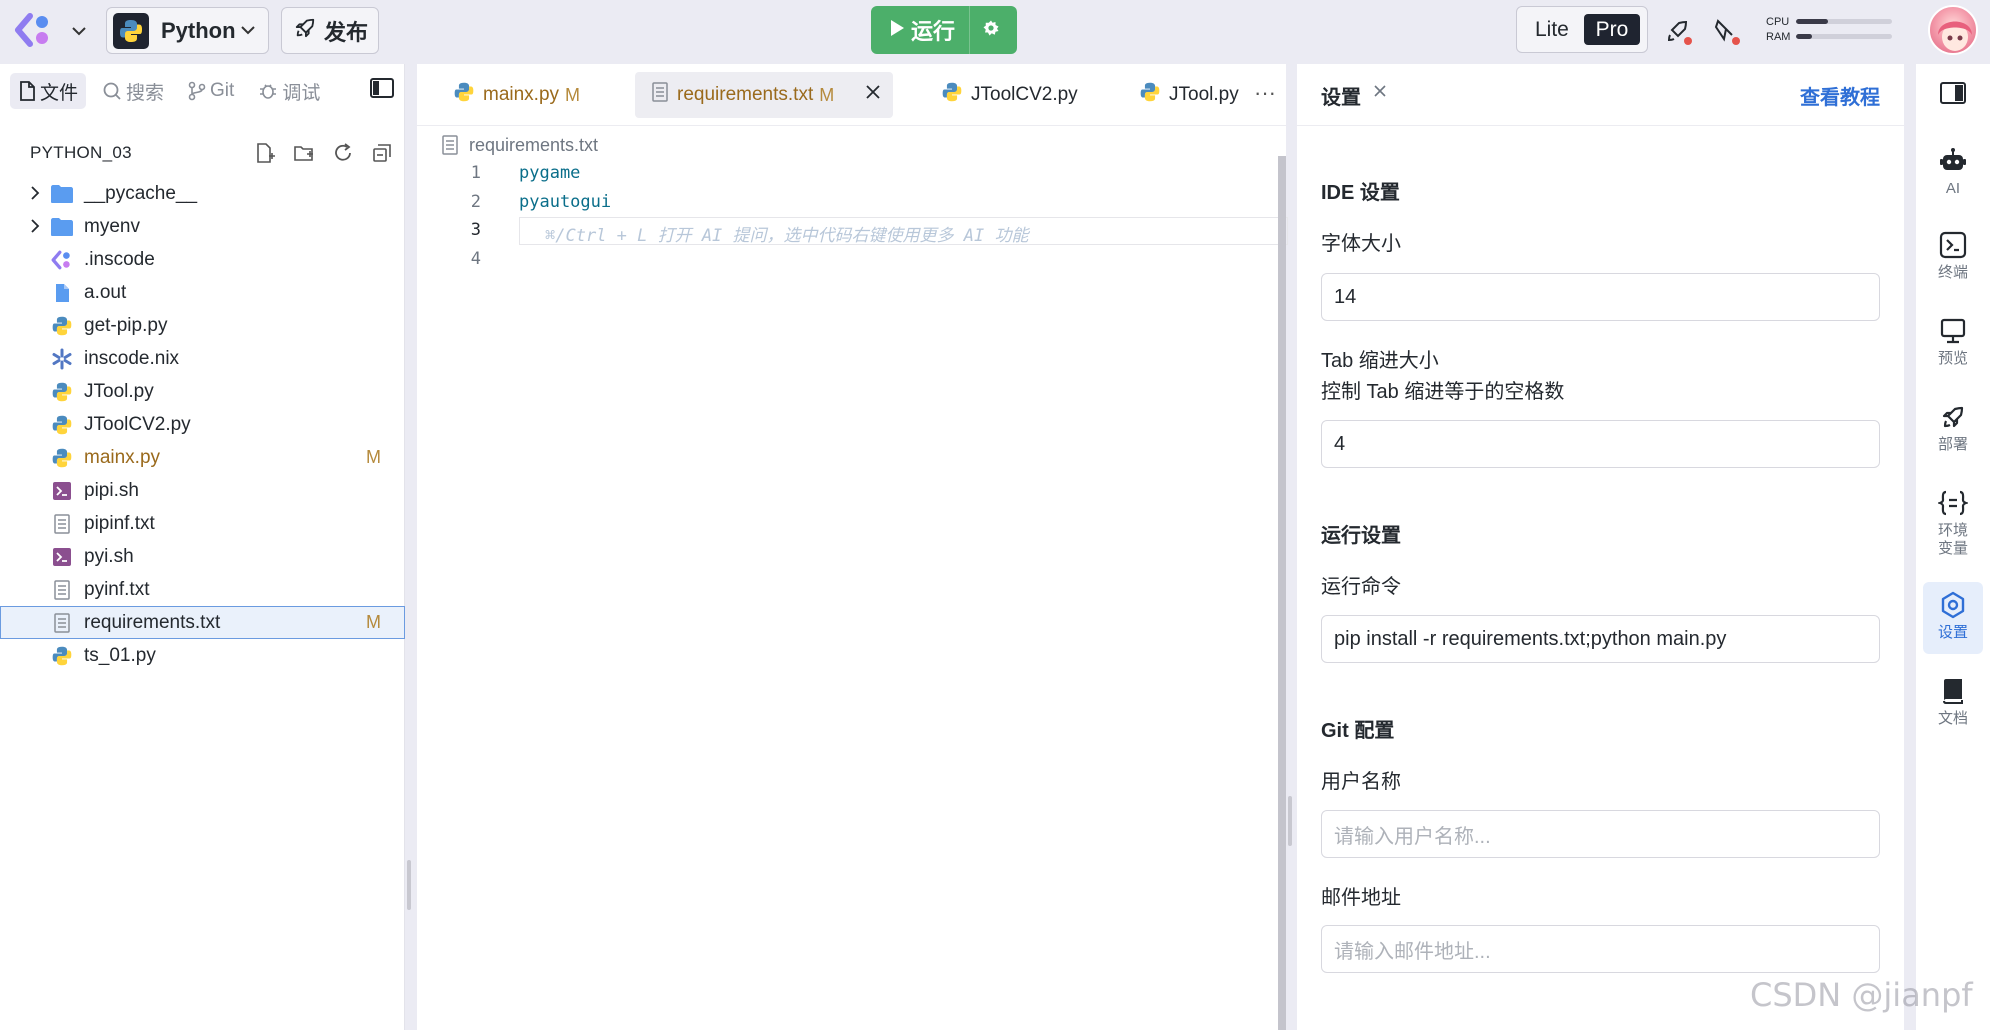 The image size is (1990, 1030). I want to click on tree-file: get-pip.py, so click(202, 325).